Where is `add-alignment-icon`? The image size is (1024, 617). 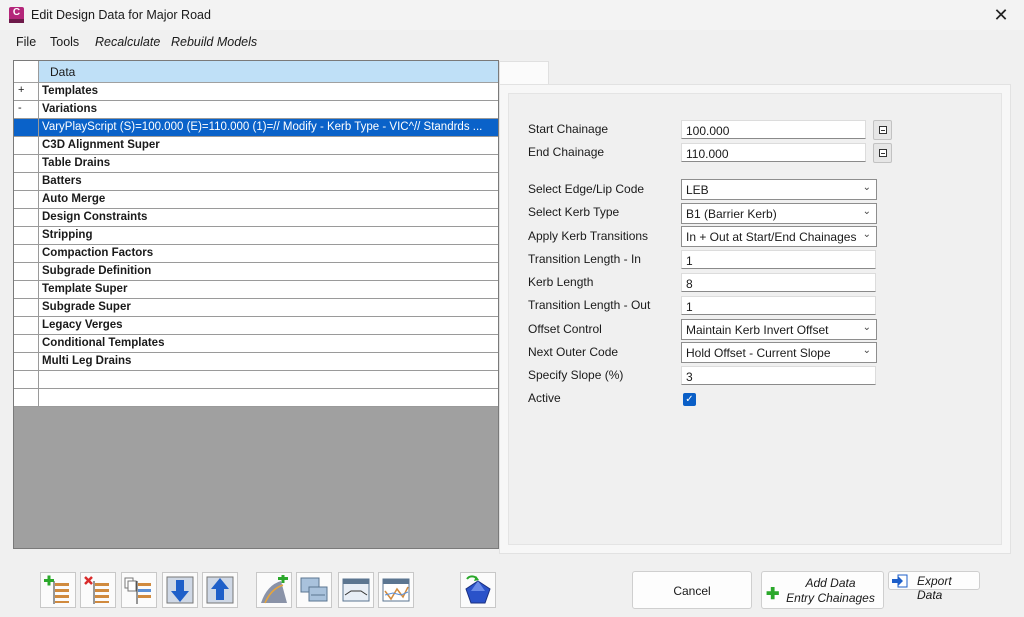 add-alignment-icon is located at coordinates (274, 589).